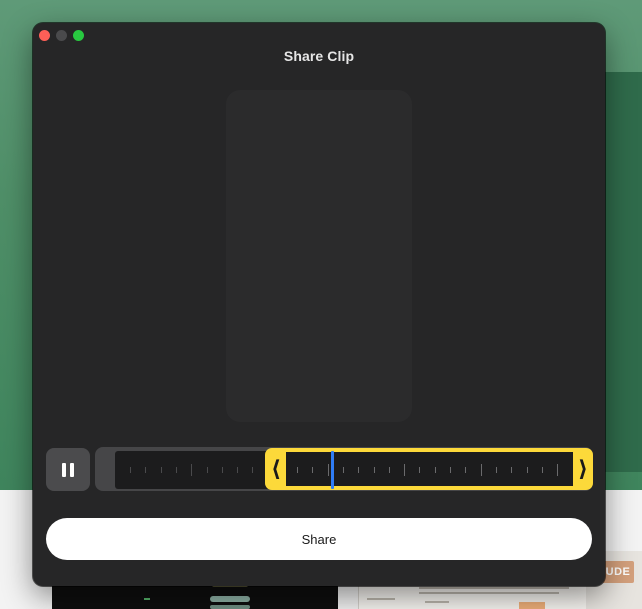 The height and width of the screenshot is (609, 642). I want to click on share-button: Share, so click(319, 539).